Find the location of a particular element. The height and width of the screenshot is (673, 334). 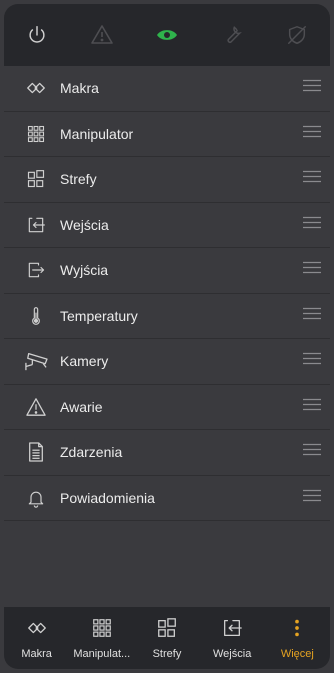

tab-label: Makra is located at coordinates (36, 653).